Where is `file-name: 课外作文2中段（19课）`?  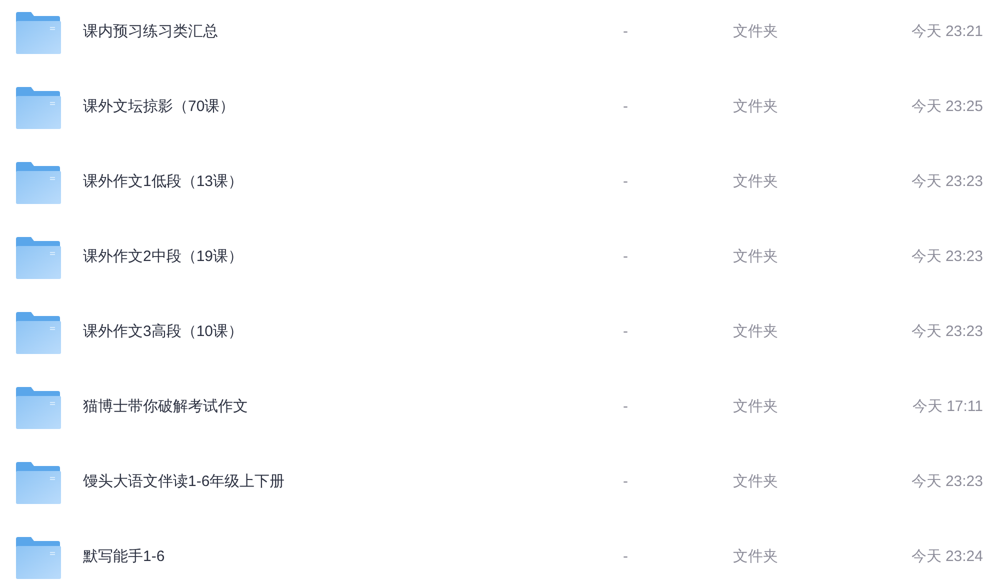
file-name: 课外作文2中段（19课） is located at coordinates (353, 257).